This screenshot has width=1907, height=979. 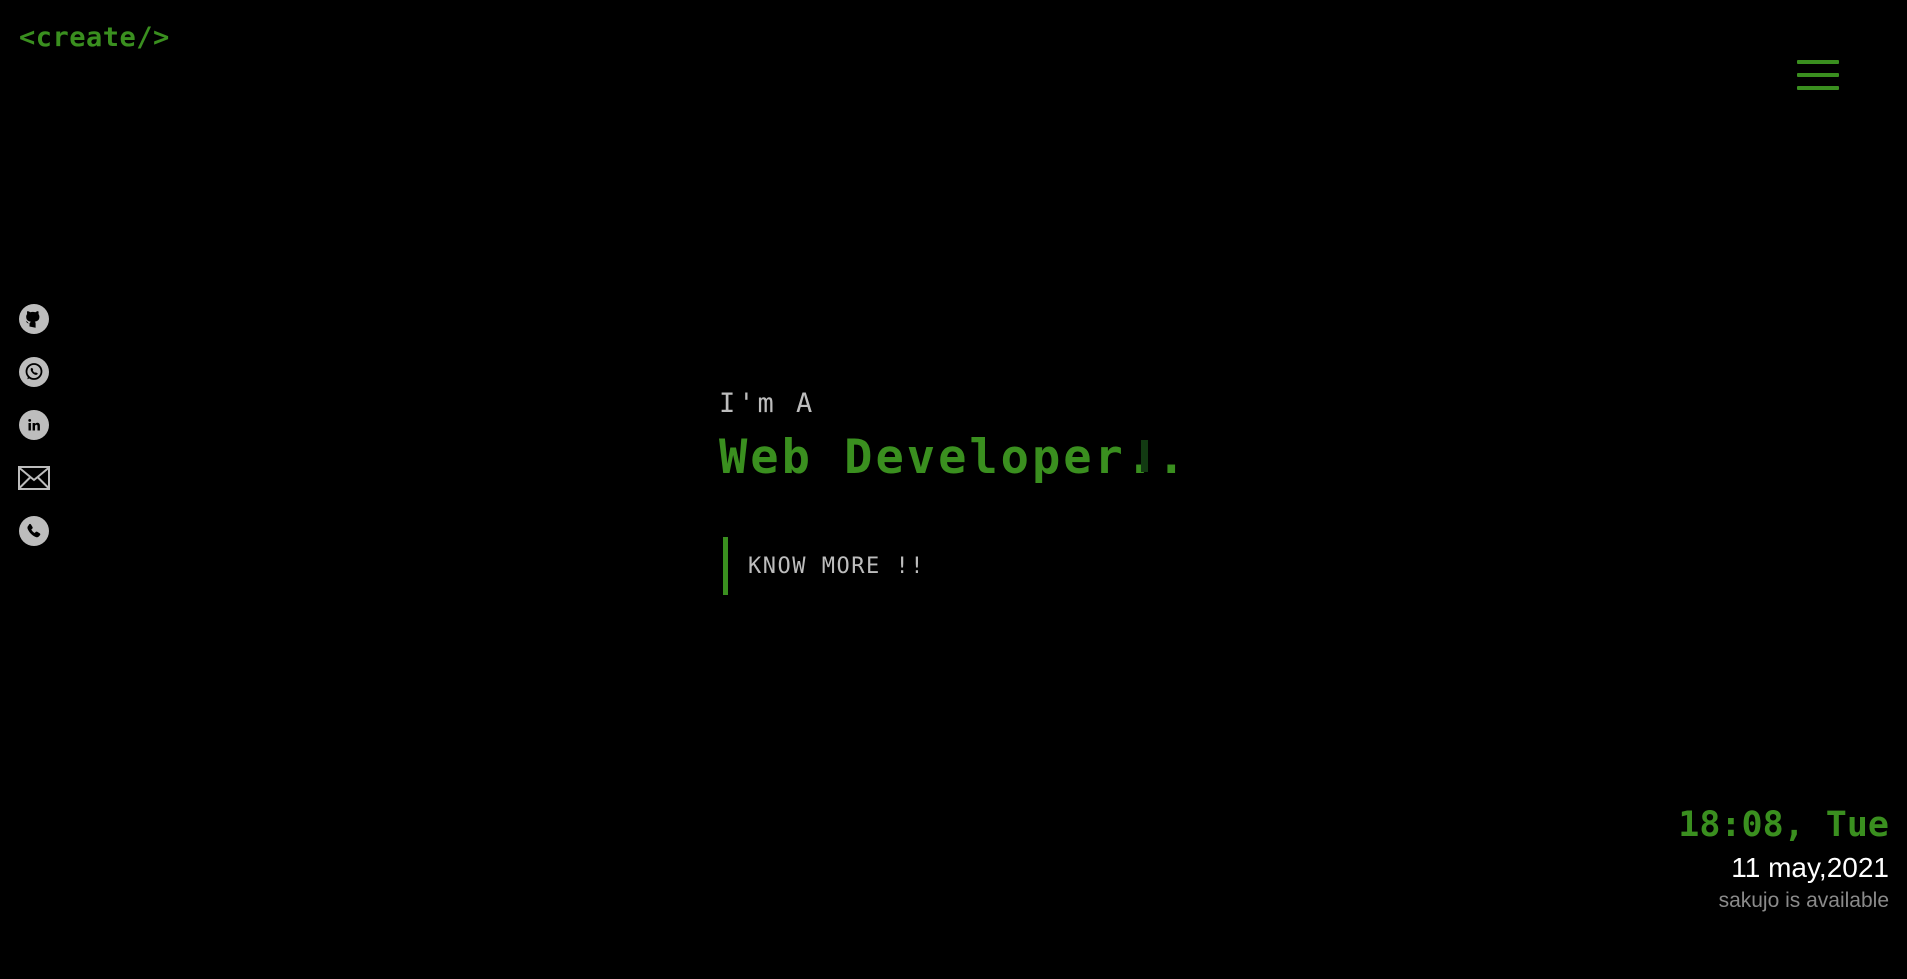 I want to click on phone-link, so click(x=34, y=531).